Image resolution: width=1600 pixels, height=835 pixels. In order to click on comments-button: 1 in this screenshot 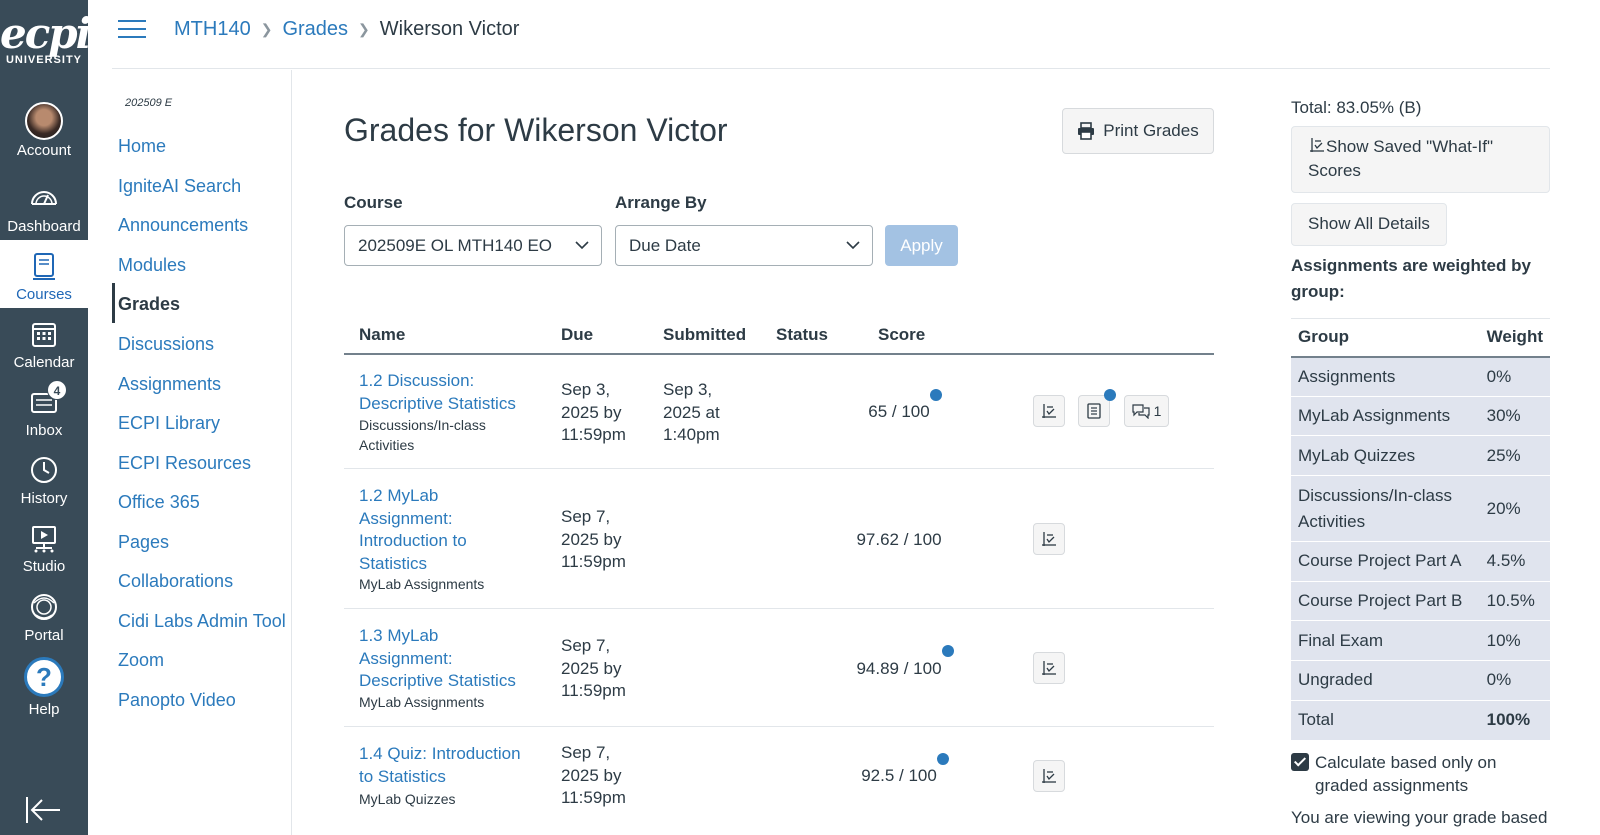, I will do `click(1146, 411)`.